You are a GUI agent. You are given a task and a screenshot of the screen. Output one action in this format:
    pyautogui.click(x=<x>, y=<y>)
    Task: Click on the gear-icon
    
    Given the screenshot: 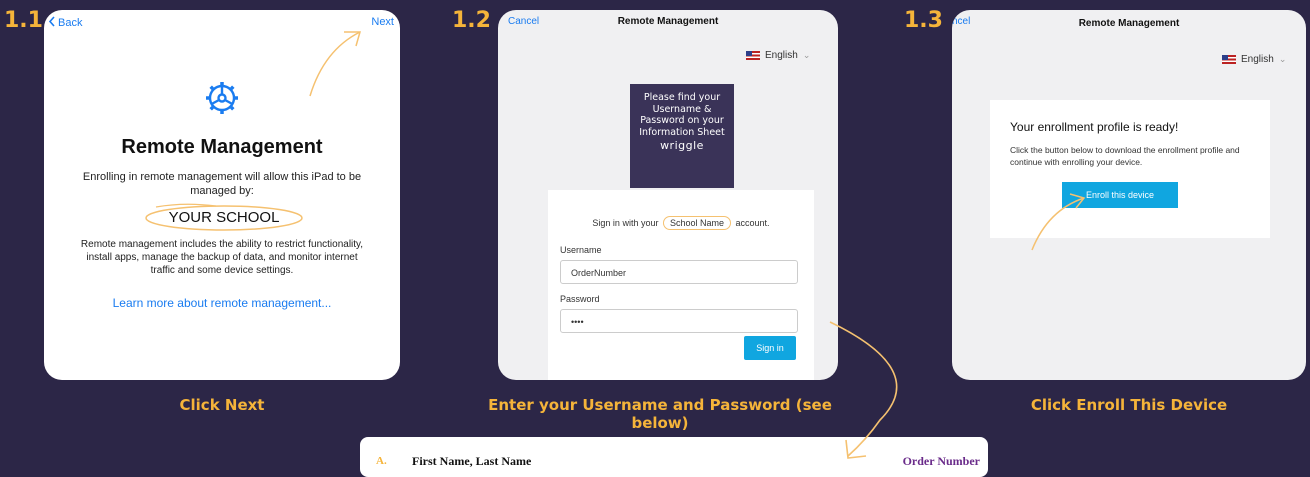 What is the action you would take?
    pyautogui.click(x=222, y=98)
    